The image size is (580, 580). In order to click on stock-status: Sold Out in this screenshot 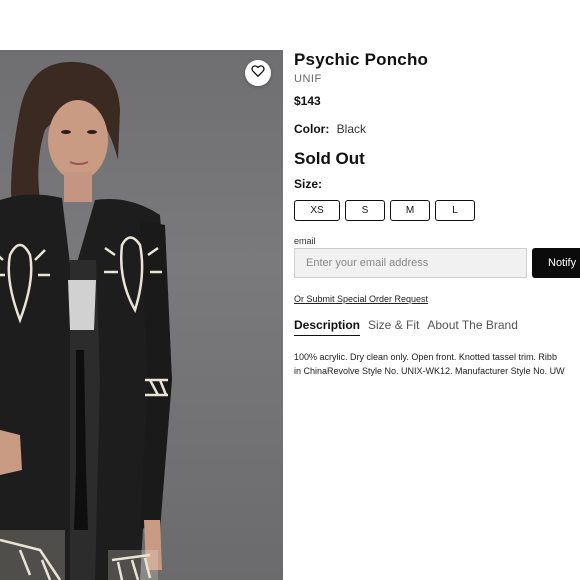, I will do `click(329, 158)`.